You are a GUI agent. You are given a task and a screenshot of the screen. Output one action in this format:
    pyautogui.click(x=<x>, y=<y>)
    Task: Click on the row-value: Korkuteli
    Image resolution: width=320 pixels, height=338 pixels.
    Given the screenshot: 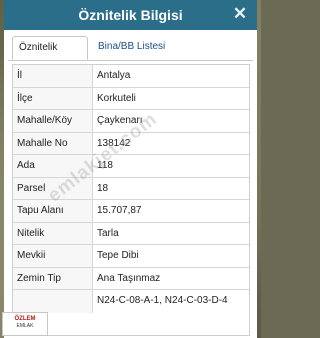 What is the action you would take?
    pyautogui.click(x=116, y=98)
    